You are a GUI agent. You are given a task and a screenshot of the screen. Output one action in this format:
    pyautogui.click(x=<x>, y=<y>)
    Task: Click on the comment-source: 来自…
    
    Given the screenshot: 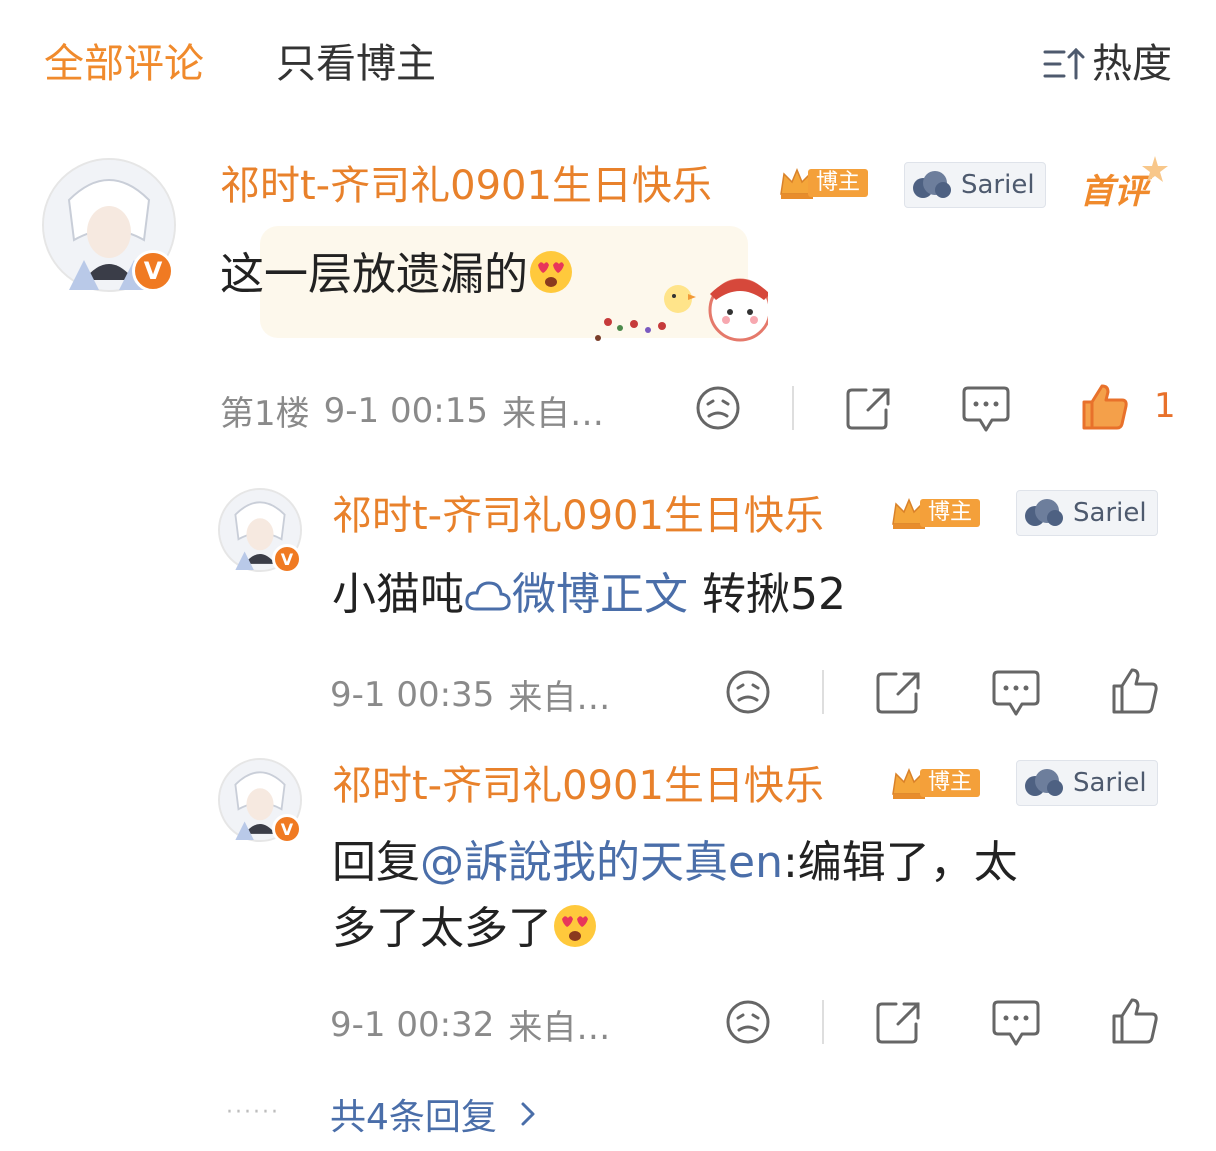 What is the action you would take?
    pyautogui.click(x=552, y=414)
    